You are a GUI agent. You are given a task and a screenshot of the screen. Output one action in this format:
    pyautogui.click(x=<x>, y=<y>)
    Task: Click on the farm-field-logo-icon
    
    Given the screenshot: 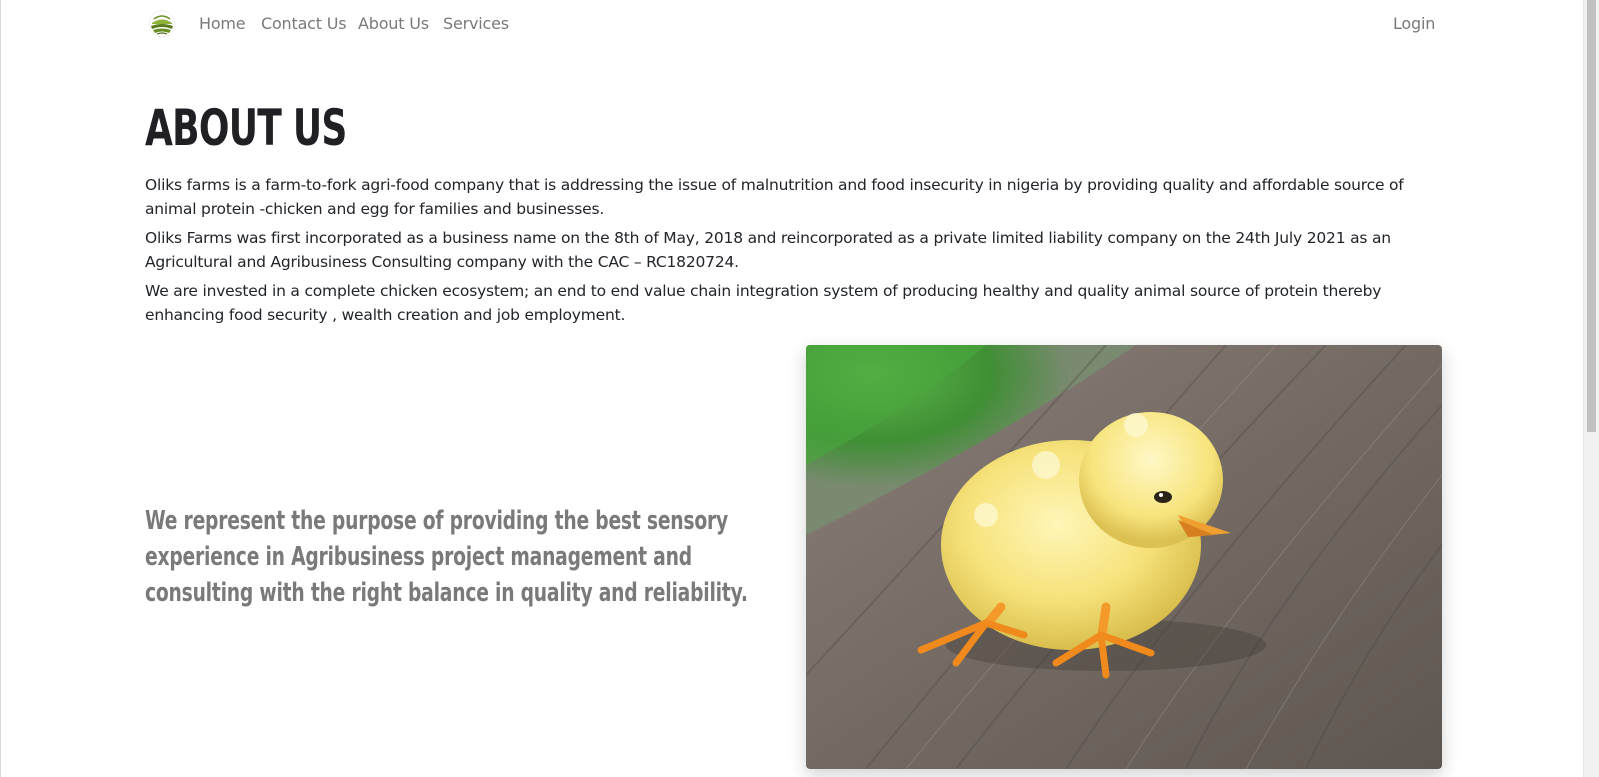 What is the action you would take?
    pyautogui.click(x=162, y=24)
    